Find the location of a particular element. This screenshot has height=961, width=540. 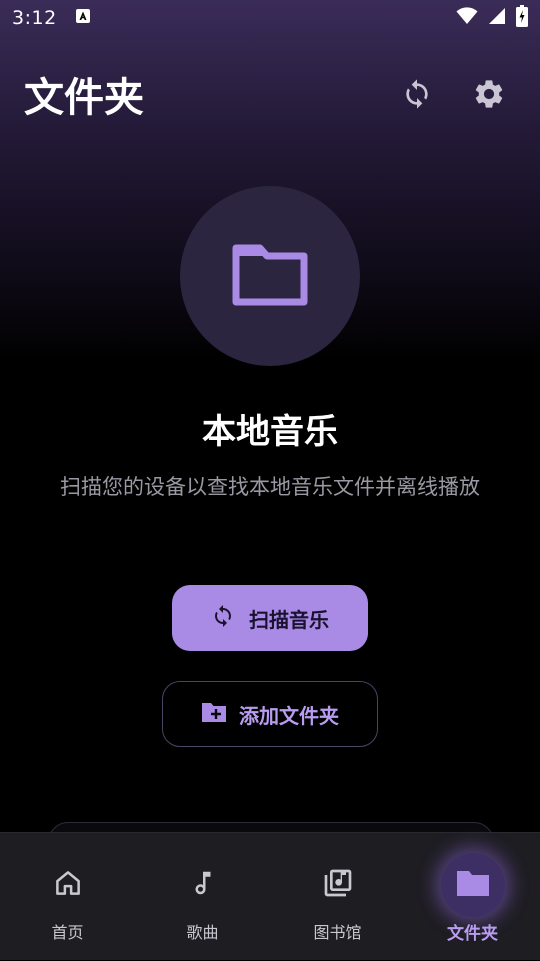

nav-label-folders: 文件夹 is located at coordinates (472, 934).